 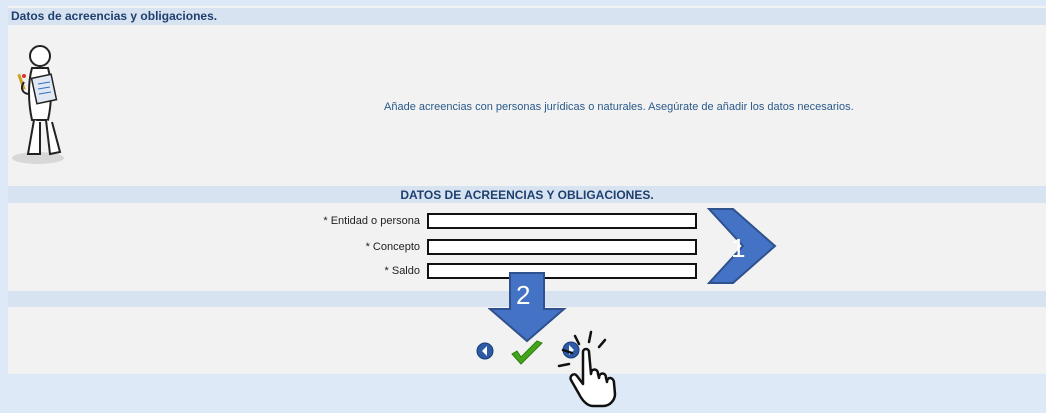 I want to click on concepto-label: * Concepto, so click(x=392, y=247).